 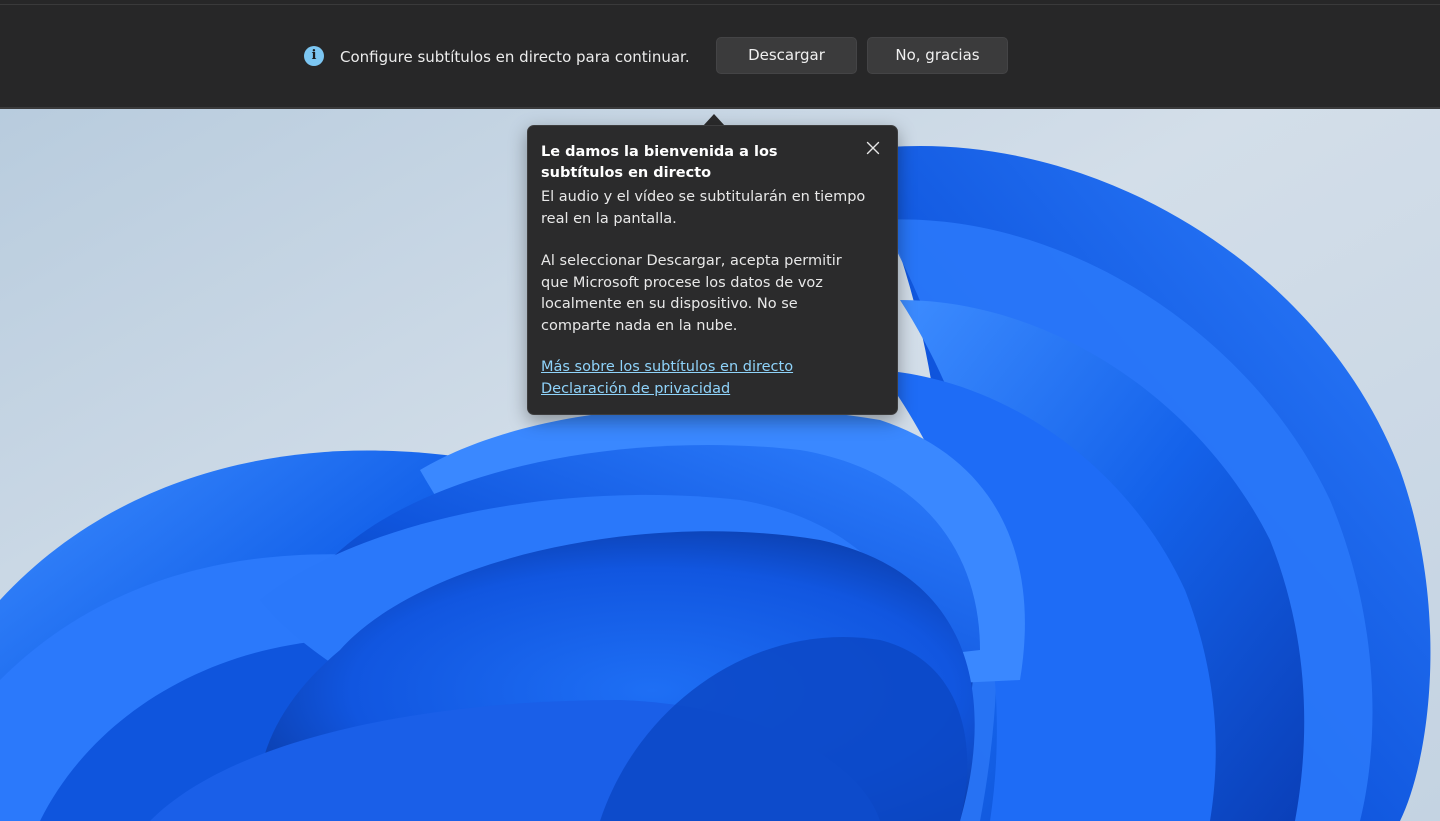 What do you see at coordinates (720, 4) in the screenshot?
I see `bar-edge` at bounding box center [720, 4].